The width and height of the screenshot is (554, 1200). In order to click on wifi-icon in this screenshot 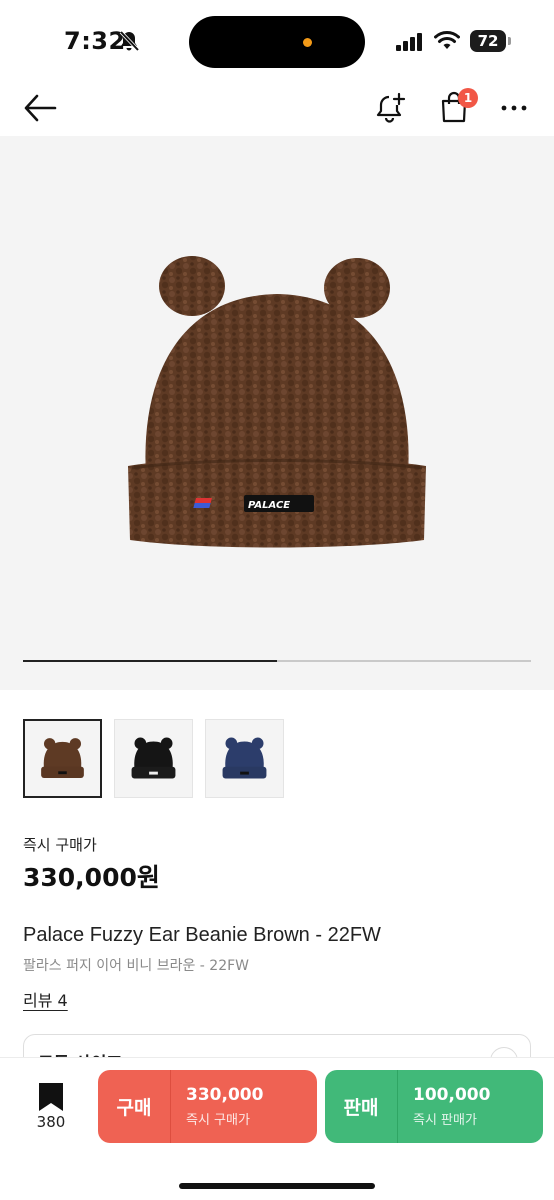, I will do `click(447, 40)`.